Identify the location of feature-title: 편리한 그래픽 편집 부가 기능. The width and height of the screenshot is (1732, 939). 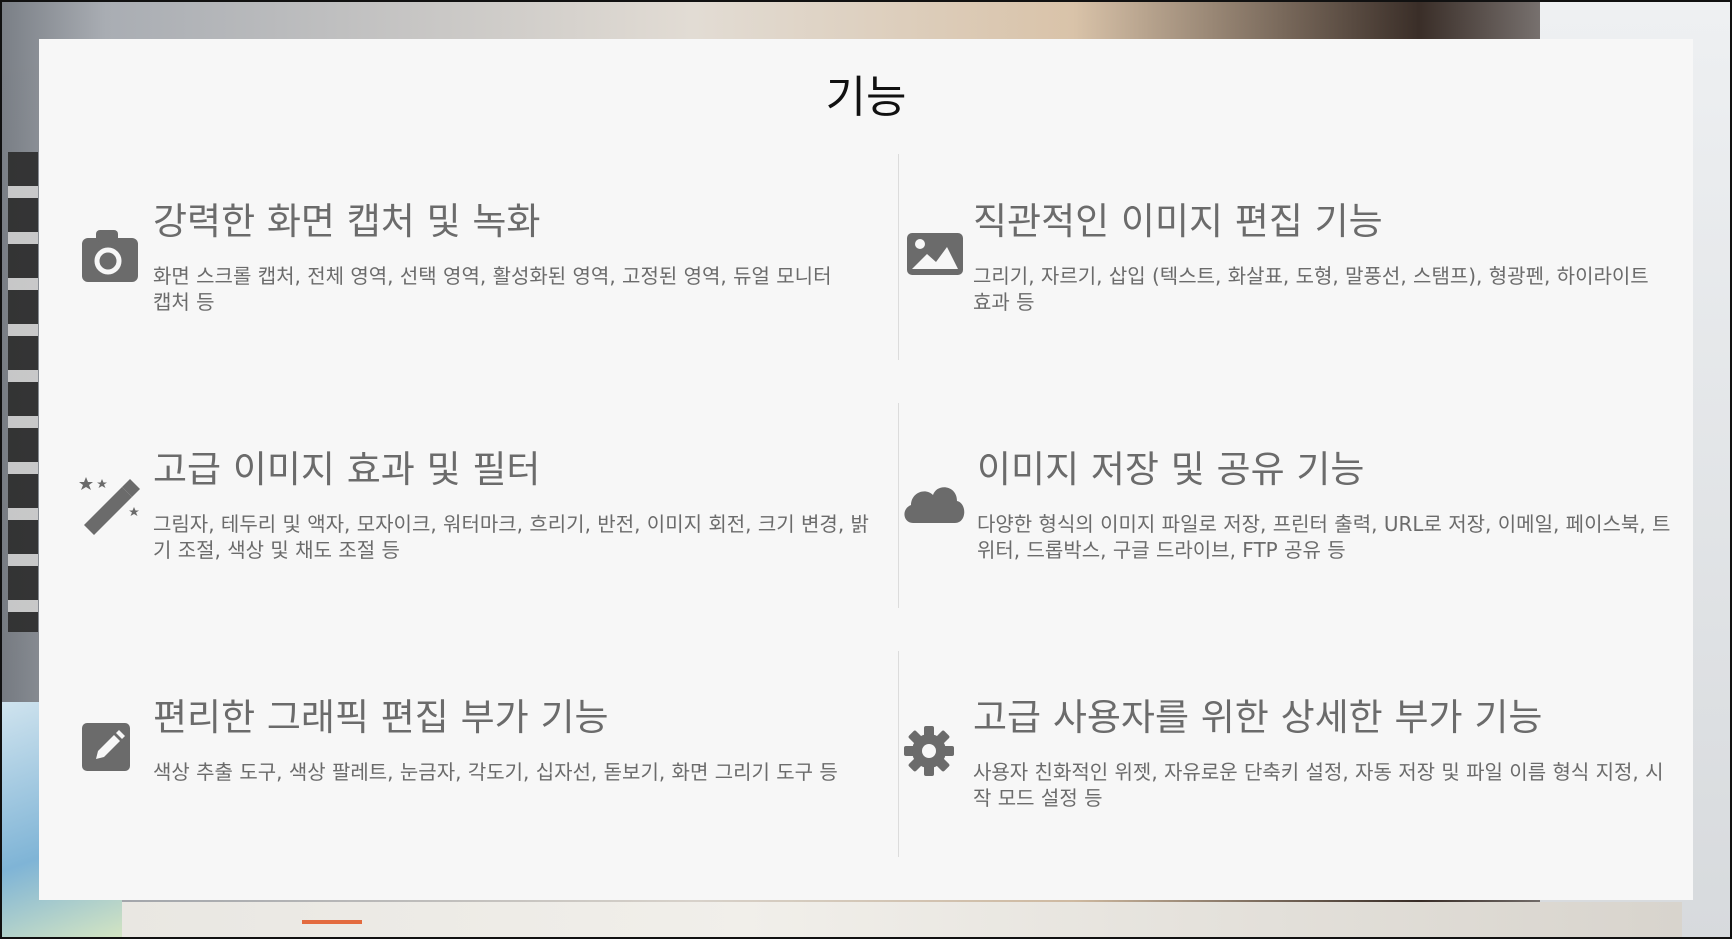
(381, 717).